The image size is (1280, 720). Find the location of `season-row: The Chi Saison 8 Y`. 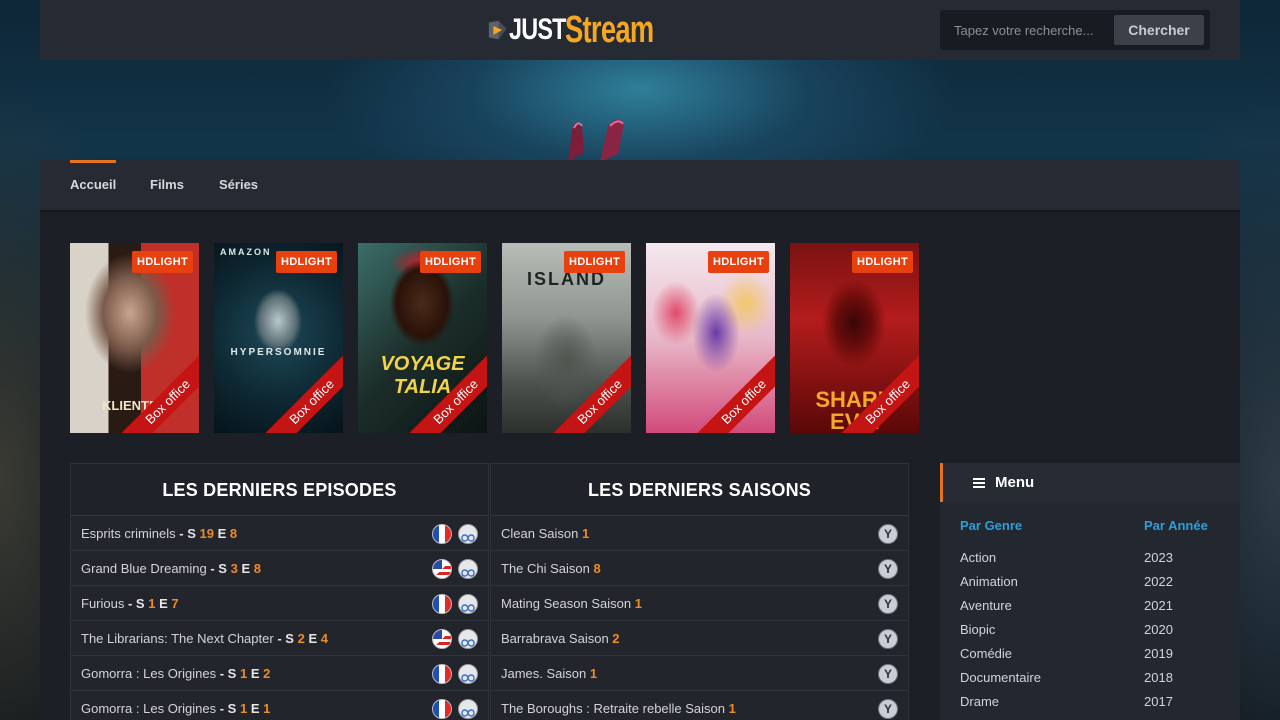

season-row: The Chi Saison 8 Y is located at coordinates (699, 568).